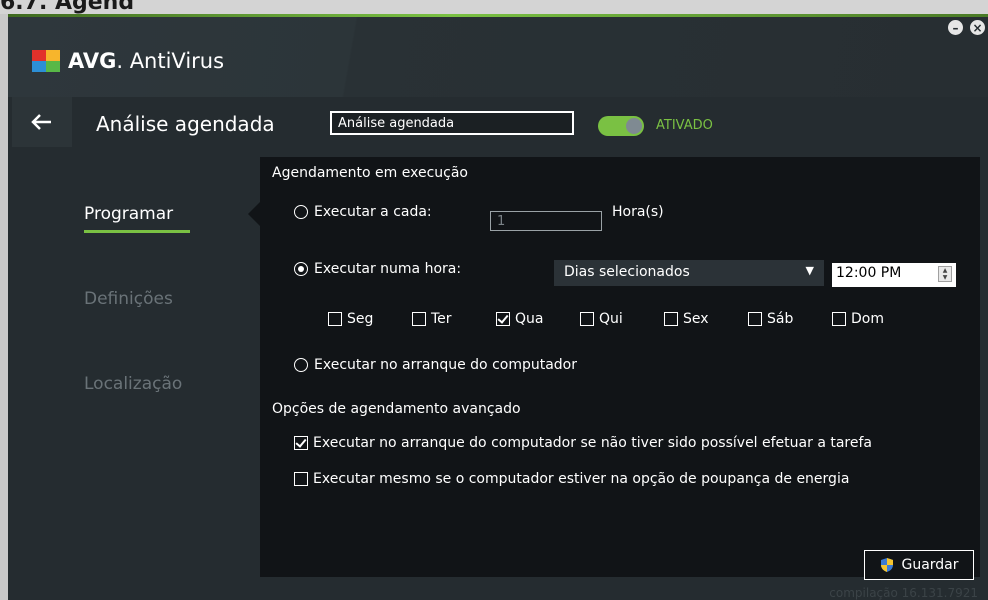 The height and width of the screenshot is (600, 988). I want to click on days-dropdown: Dias selecionados ▼, so click(689, 273).